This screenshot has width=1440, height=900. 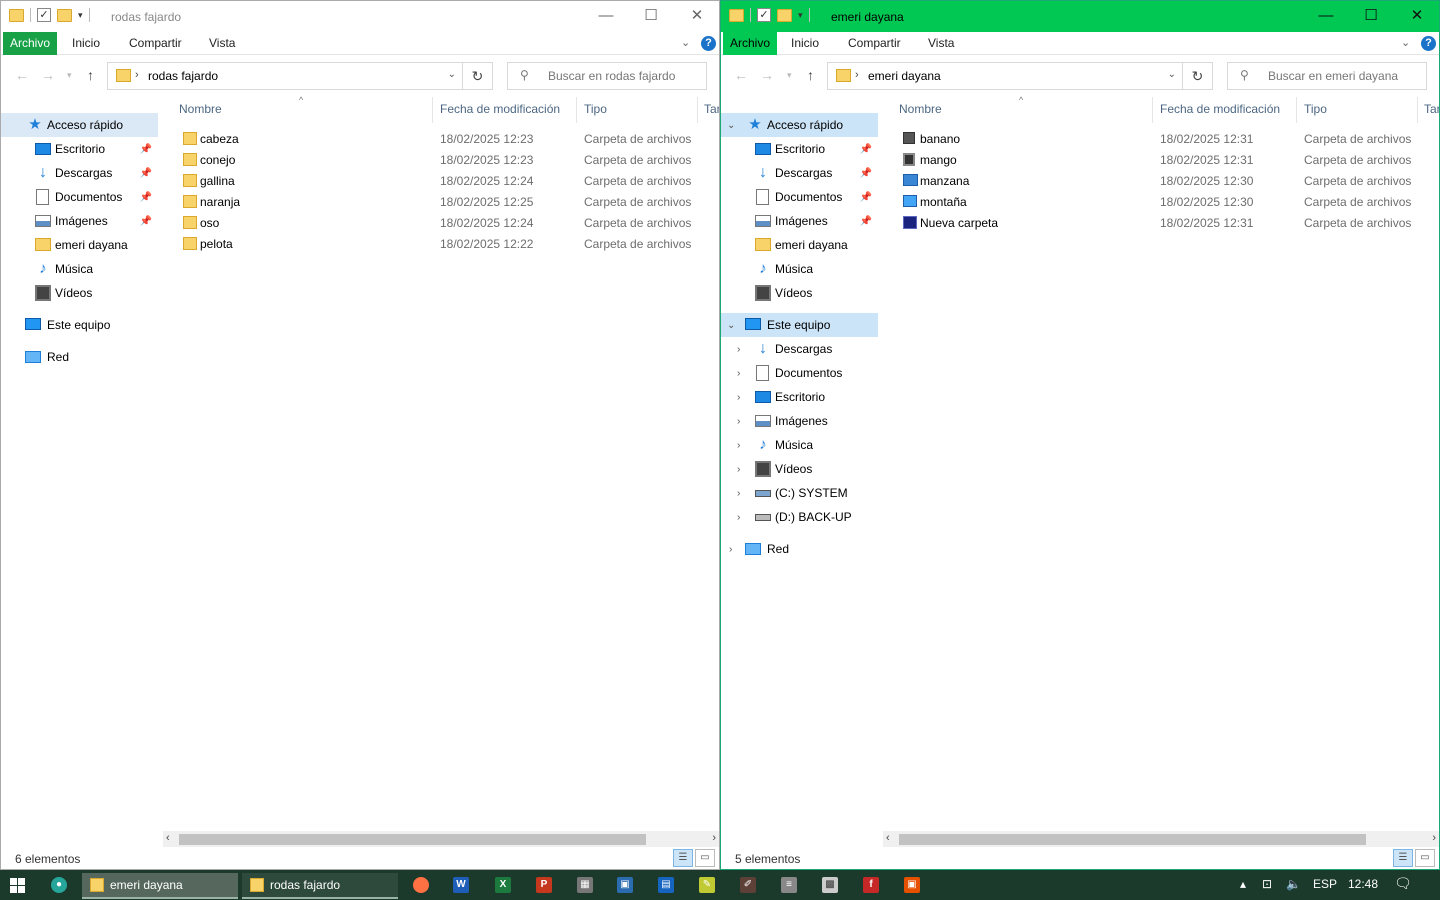 I want to click on firefox-icon, so click(x=421, y=885).